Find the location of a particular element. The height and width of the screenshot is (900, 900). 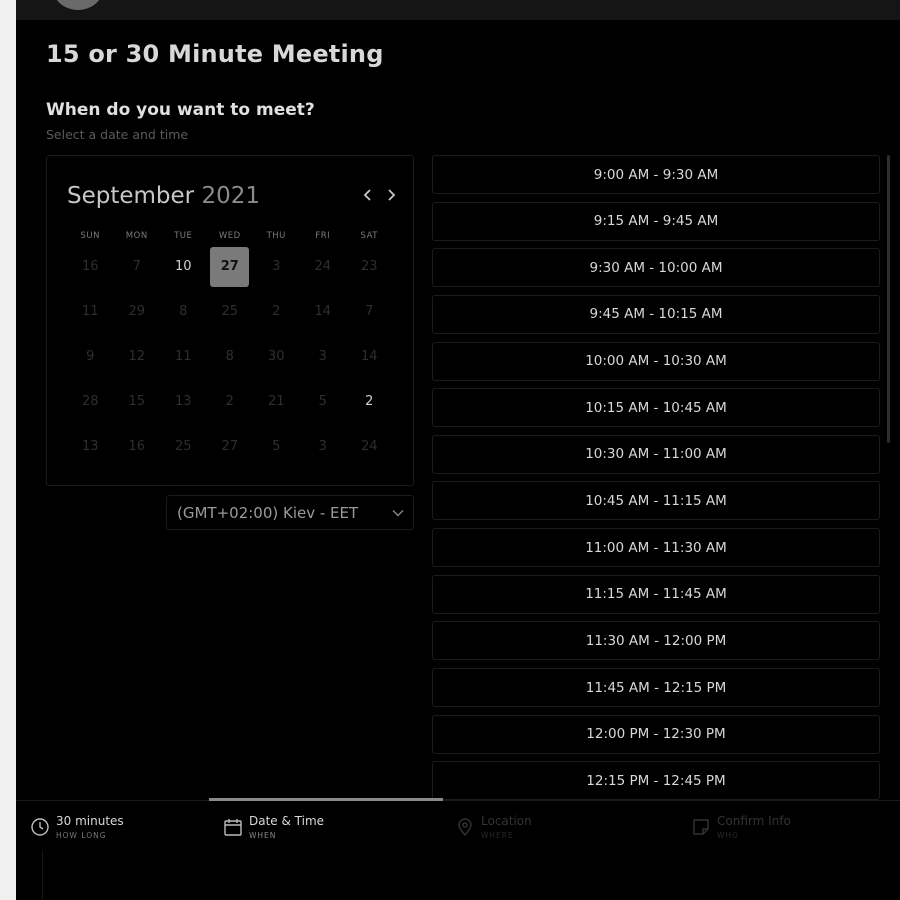

calendar-day-number: 25 is located at coordinates (183, 446).